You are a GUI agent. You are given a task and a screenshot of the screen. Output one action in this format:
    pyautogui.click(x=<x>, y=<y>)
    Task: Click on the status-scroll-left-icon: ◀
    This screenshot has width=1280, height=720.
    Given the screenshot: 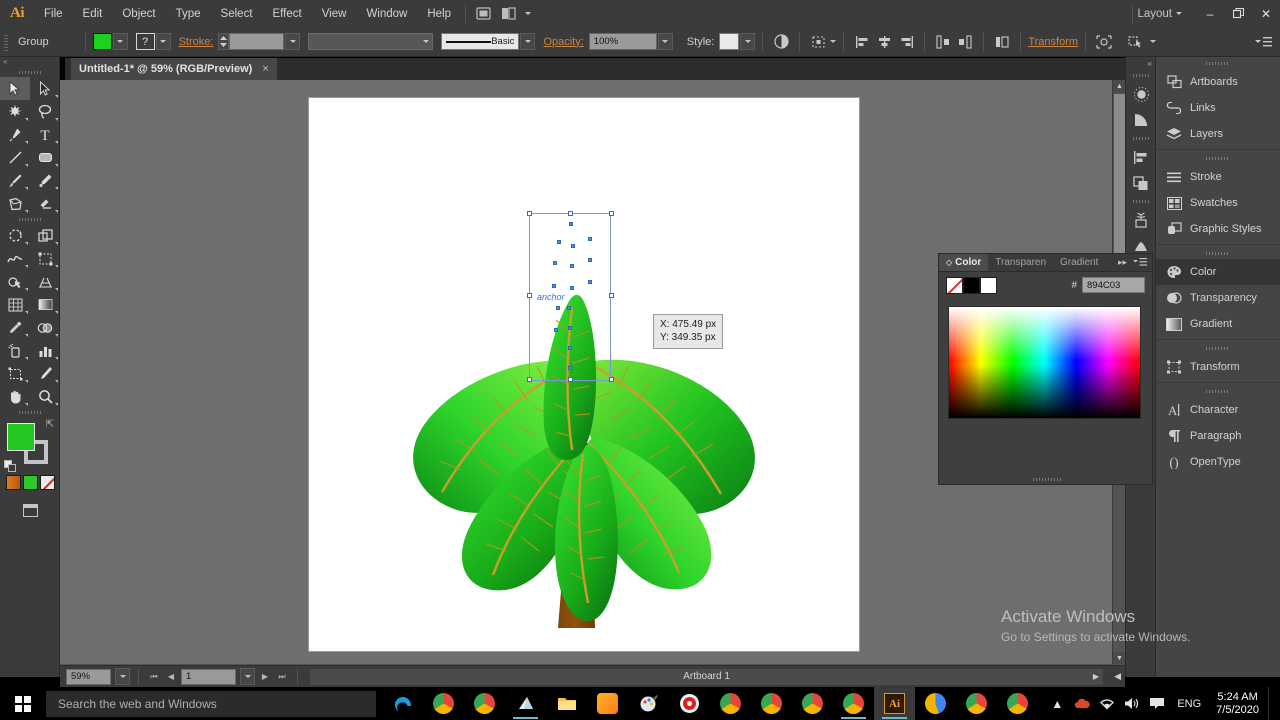 What is the action you would take?
    pyautogui.click(x=1117, y=676)
    